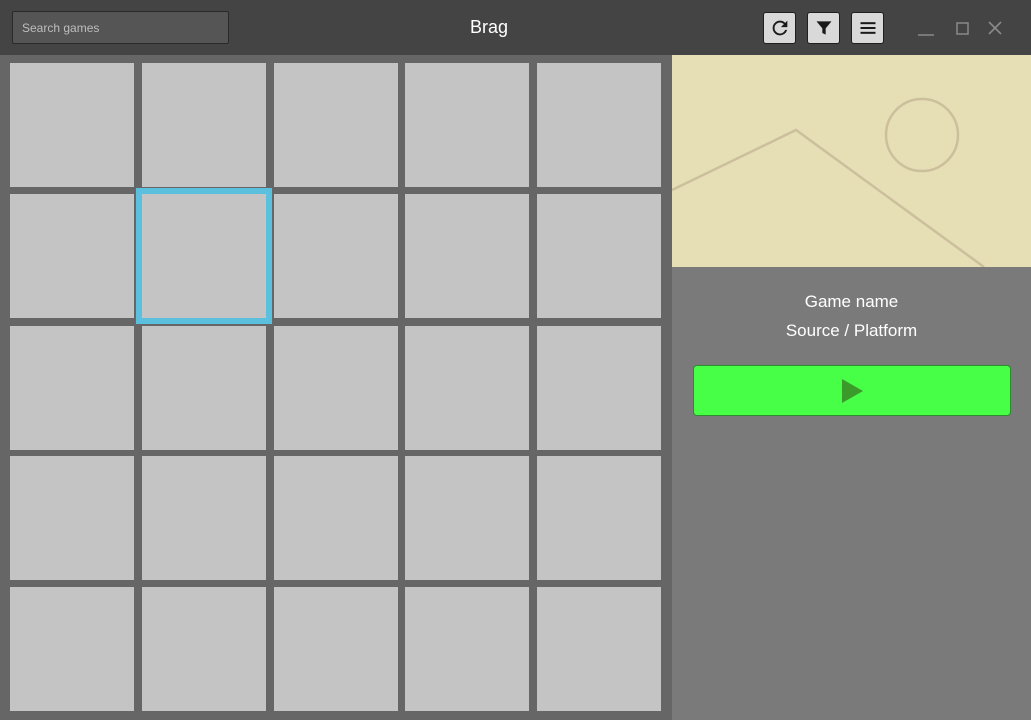  I want to click on filter-icon, so click(823, 28).